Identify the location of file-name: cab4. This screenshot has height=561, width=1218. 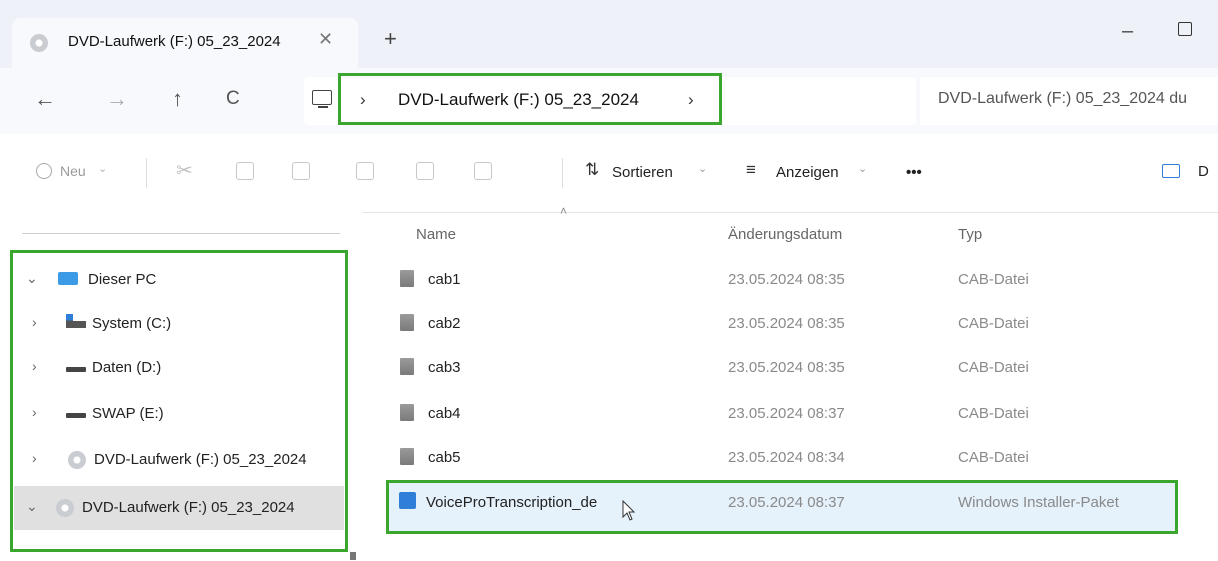
(444, 413).